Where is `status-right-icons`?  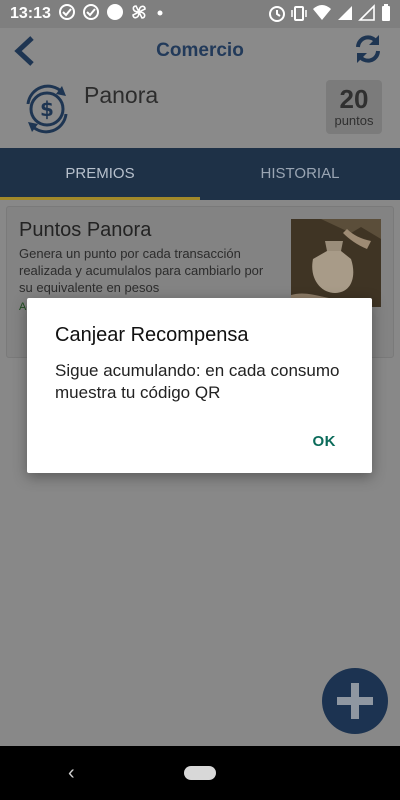
status-right-icons is located at coordinates (330, 13).